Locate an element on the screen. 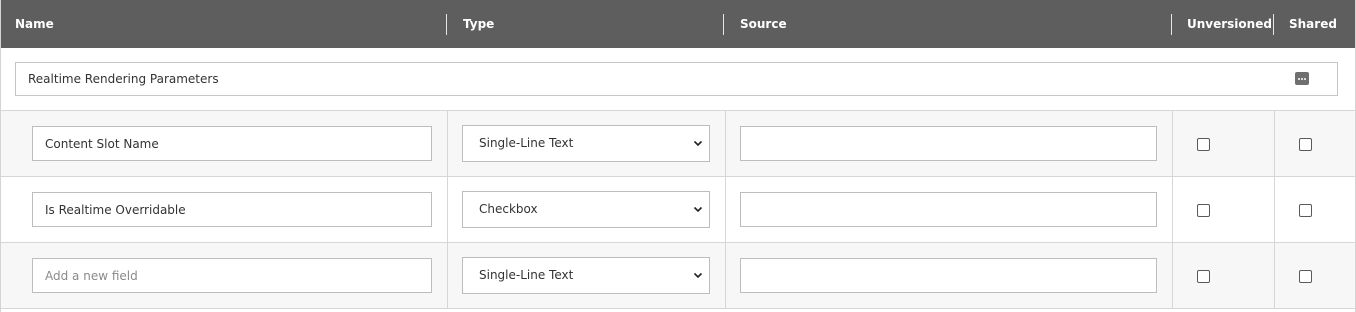  field-type-select: Single-Line Text is located at coordinates (586, 143).